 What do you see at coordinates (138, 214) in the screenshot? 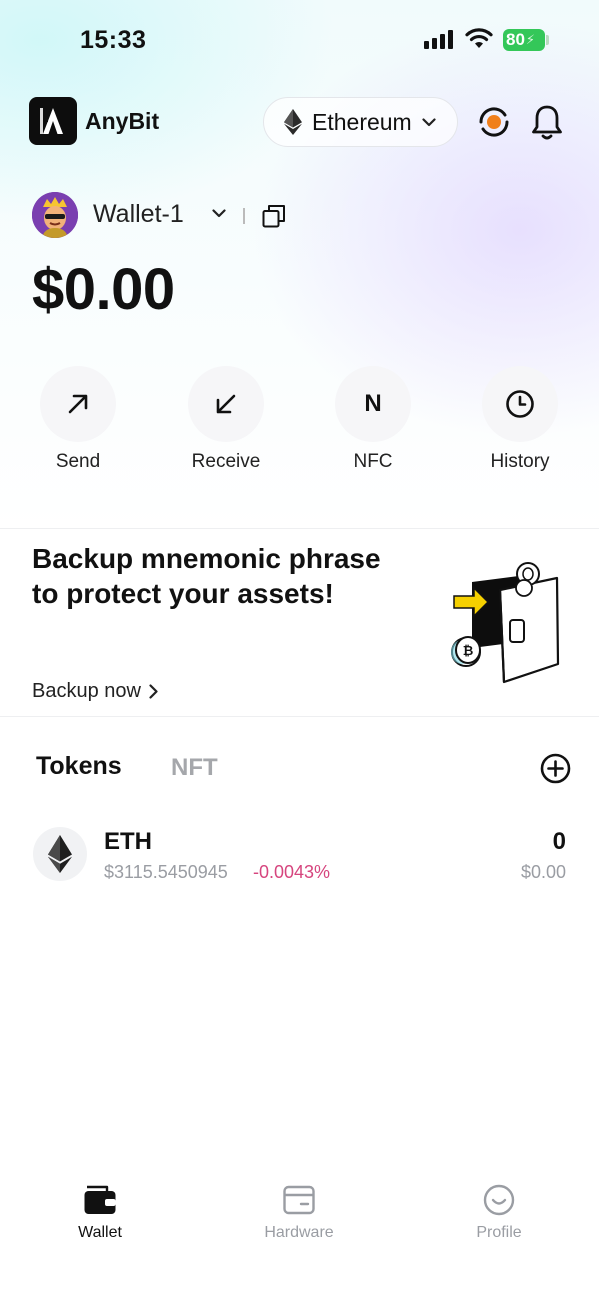
I see `wallet-name: Wallet-1` at bounding box center [138, 214].